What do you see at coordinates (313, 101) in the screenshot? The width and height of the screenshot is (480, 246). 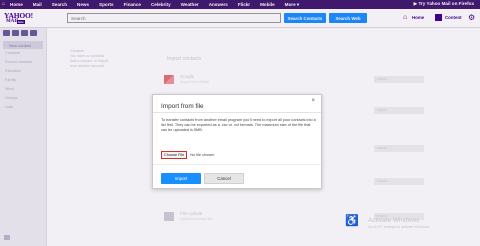 I see `close-icon: ×` at bounding box center [313, 101].